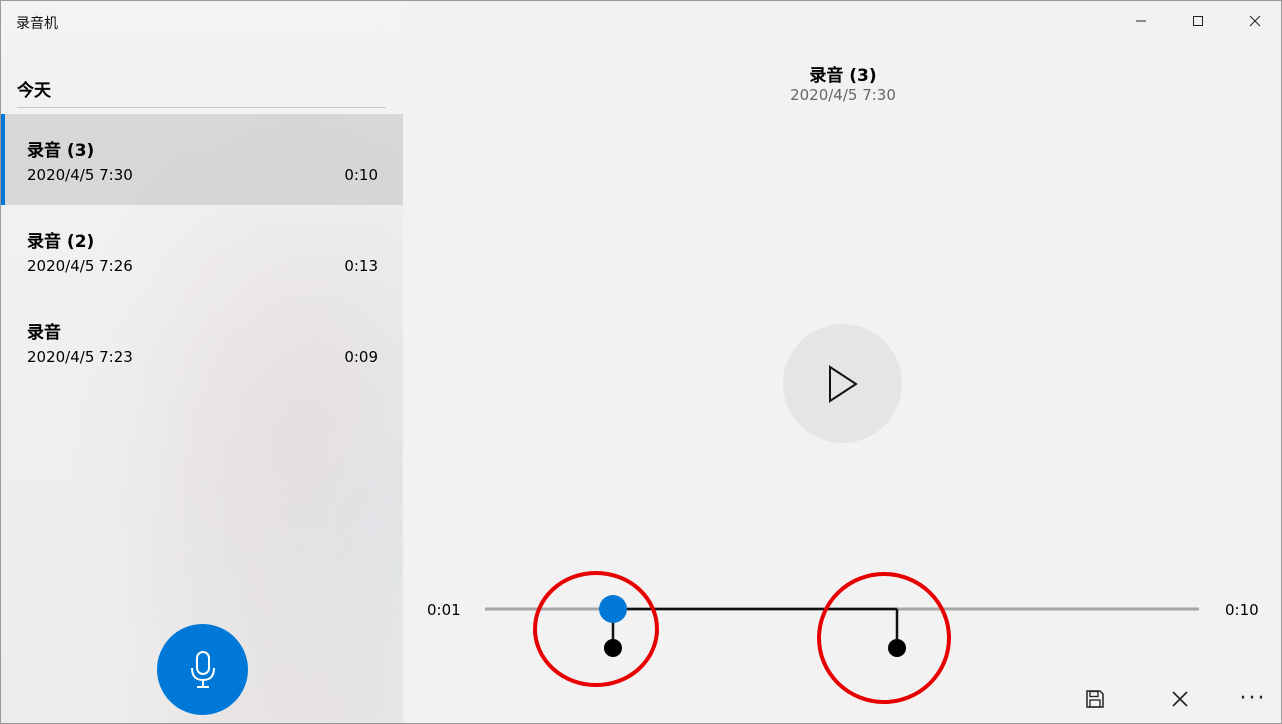  Describe the element at coordinates (34, 91) in the screenshot. I see `section-header-today: 今天` at that location.